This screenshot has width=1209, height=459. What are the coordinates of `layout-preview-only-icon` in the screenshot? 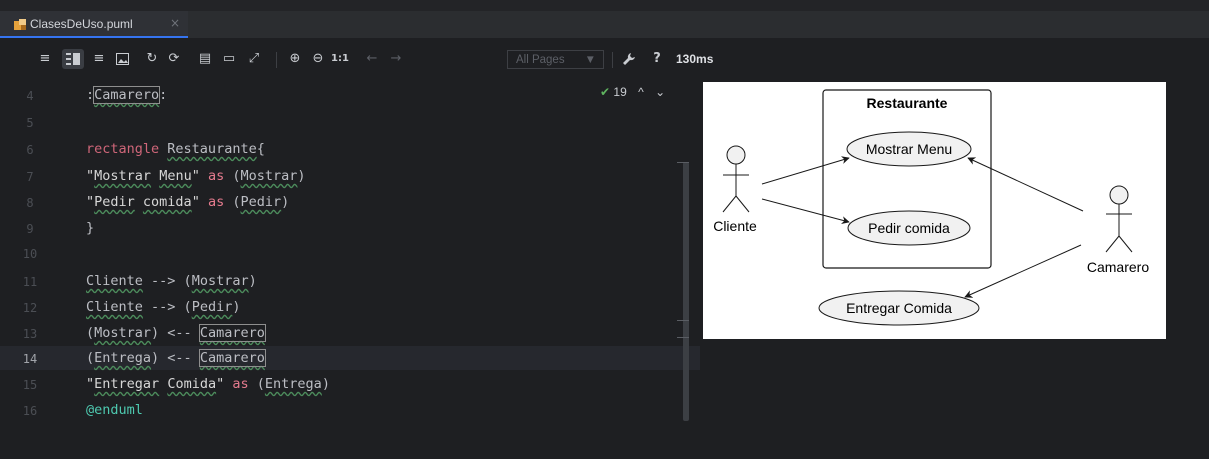 It's located at (122, 59).